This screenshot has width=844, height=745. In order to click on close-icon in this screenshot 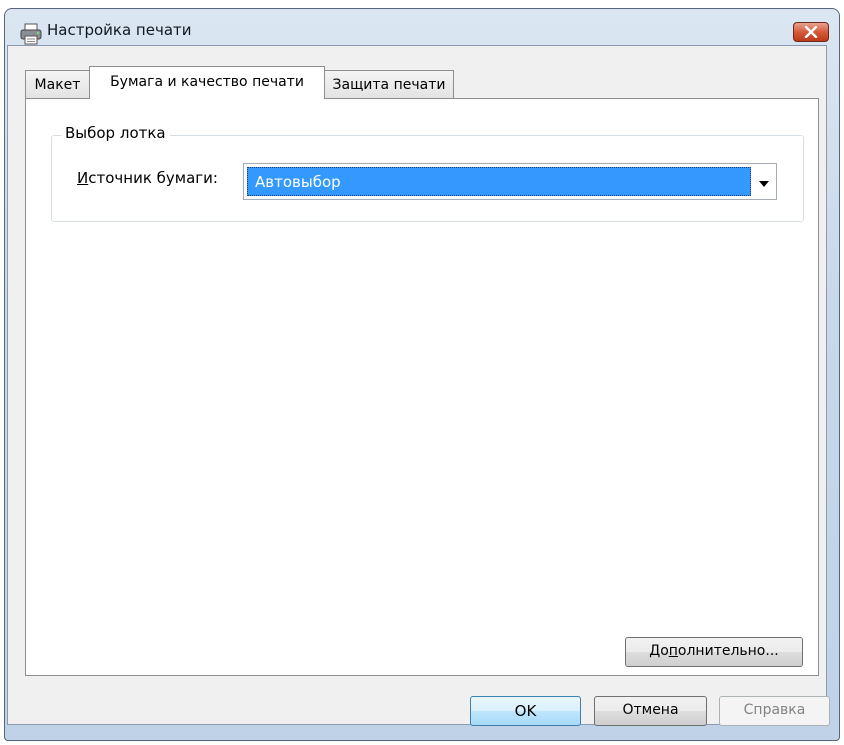, I will do `click(811, 32)`.